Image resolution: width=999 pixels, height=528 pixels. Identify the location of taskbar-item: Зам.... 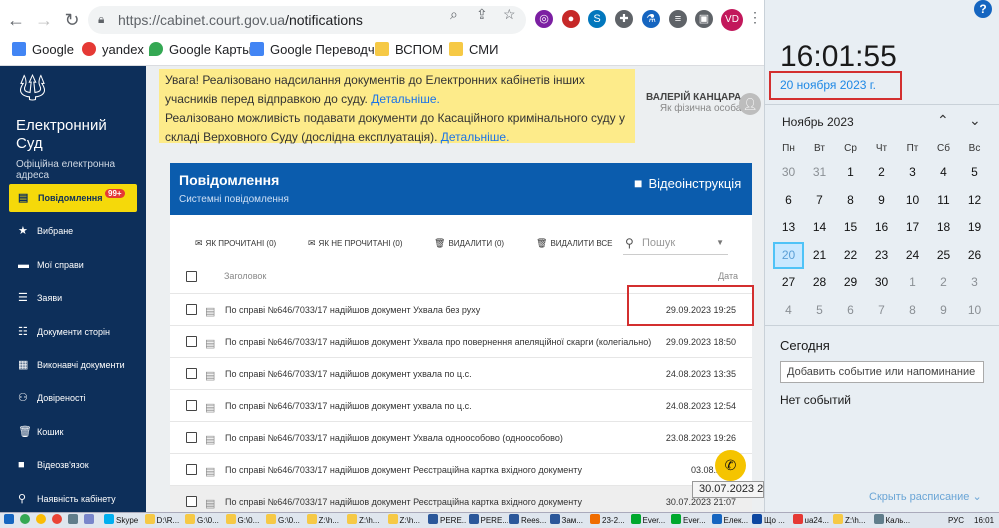
(569, 521).